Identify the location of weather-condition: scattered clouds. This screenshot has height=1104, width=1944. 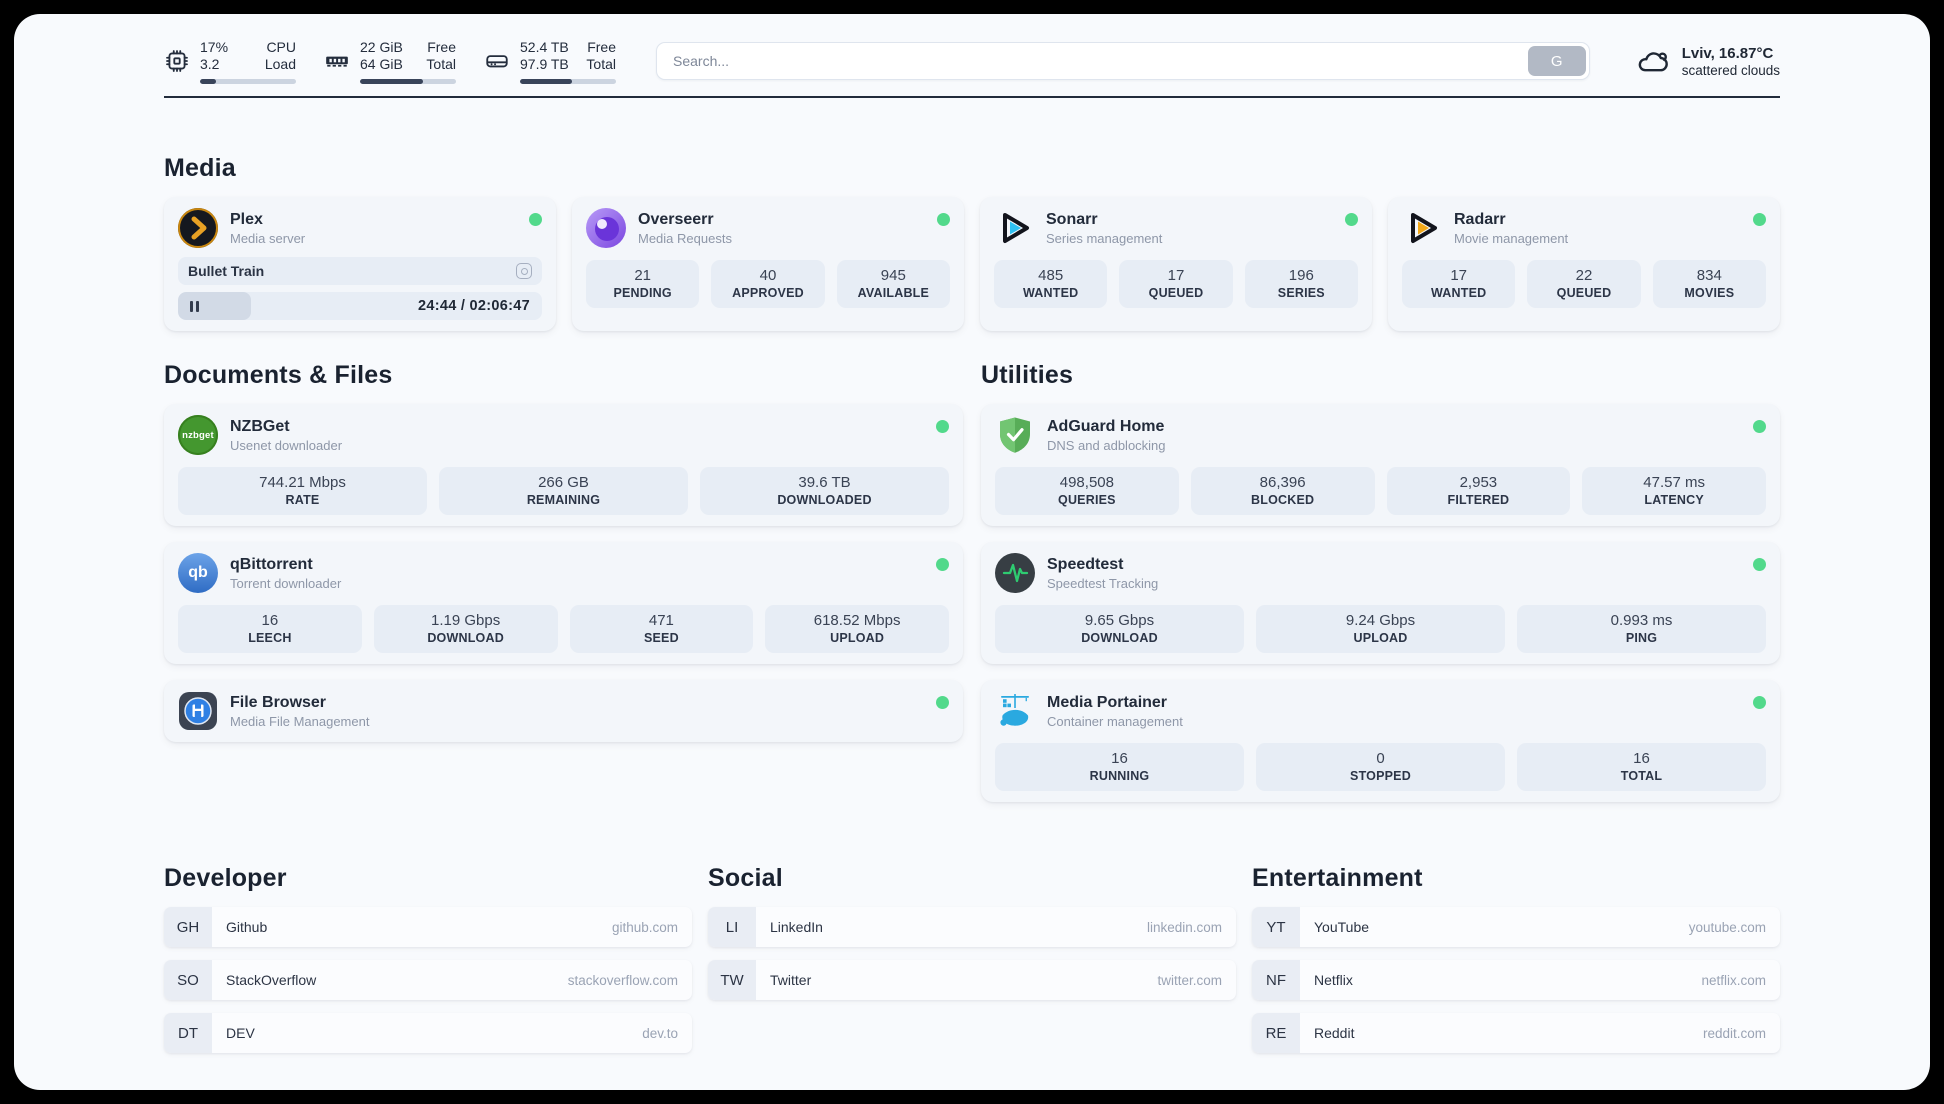
(1730, 70).